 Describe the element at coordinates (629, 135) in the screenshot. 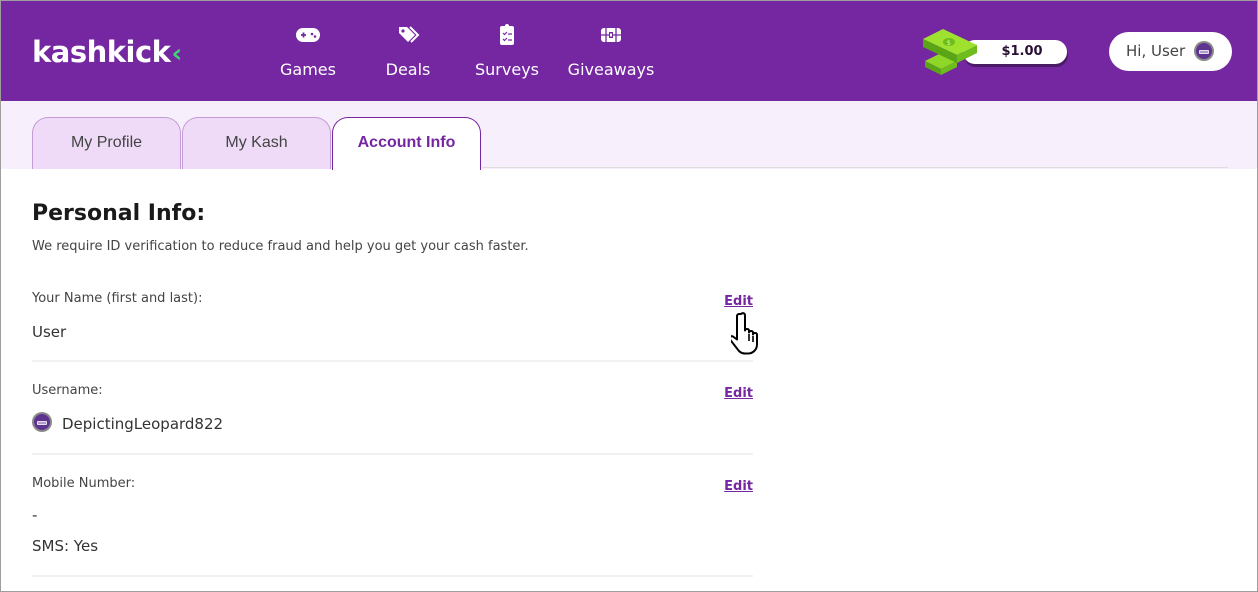

I see `tab-bar: My Profile My Kash Account Info` at that location.